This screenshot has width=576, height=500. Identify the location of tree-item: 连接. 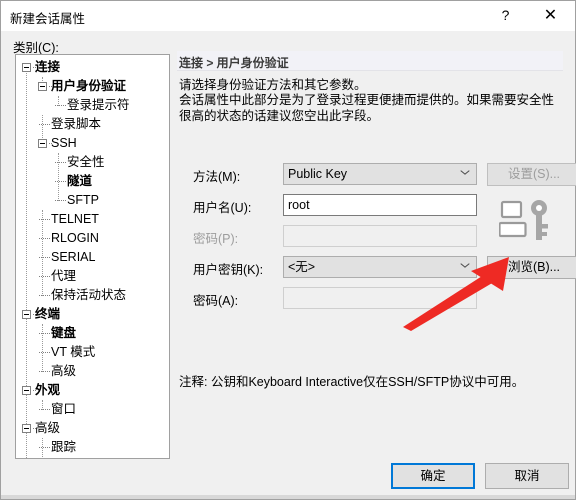
(92, 67).